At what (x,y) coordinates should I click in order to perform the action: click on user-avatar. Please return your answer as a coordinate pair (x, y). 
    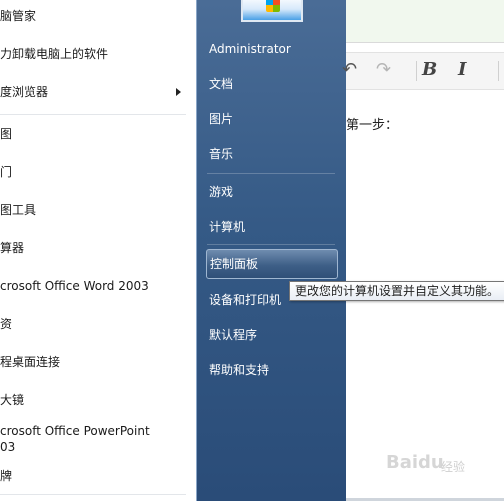
    Looking at the image, I should click on (272, 11).